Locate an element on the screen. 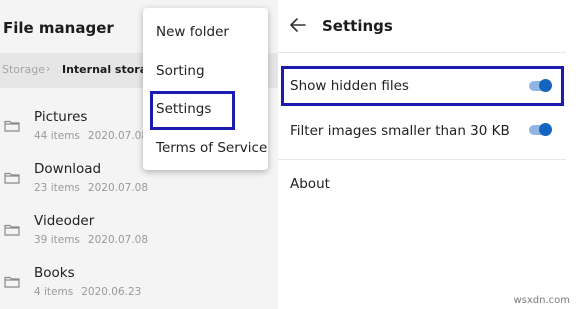 This screenshot has width=578, height=309. folder-meta: 4 items 2020.06.23 is located at coordinates (87, 292).